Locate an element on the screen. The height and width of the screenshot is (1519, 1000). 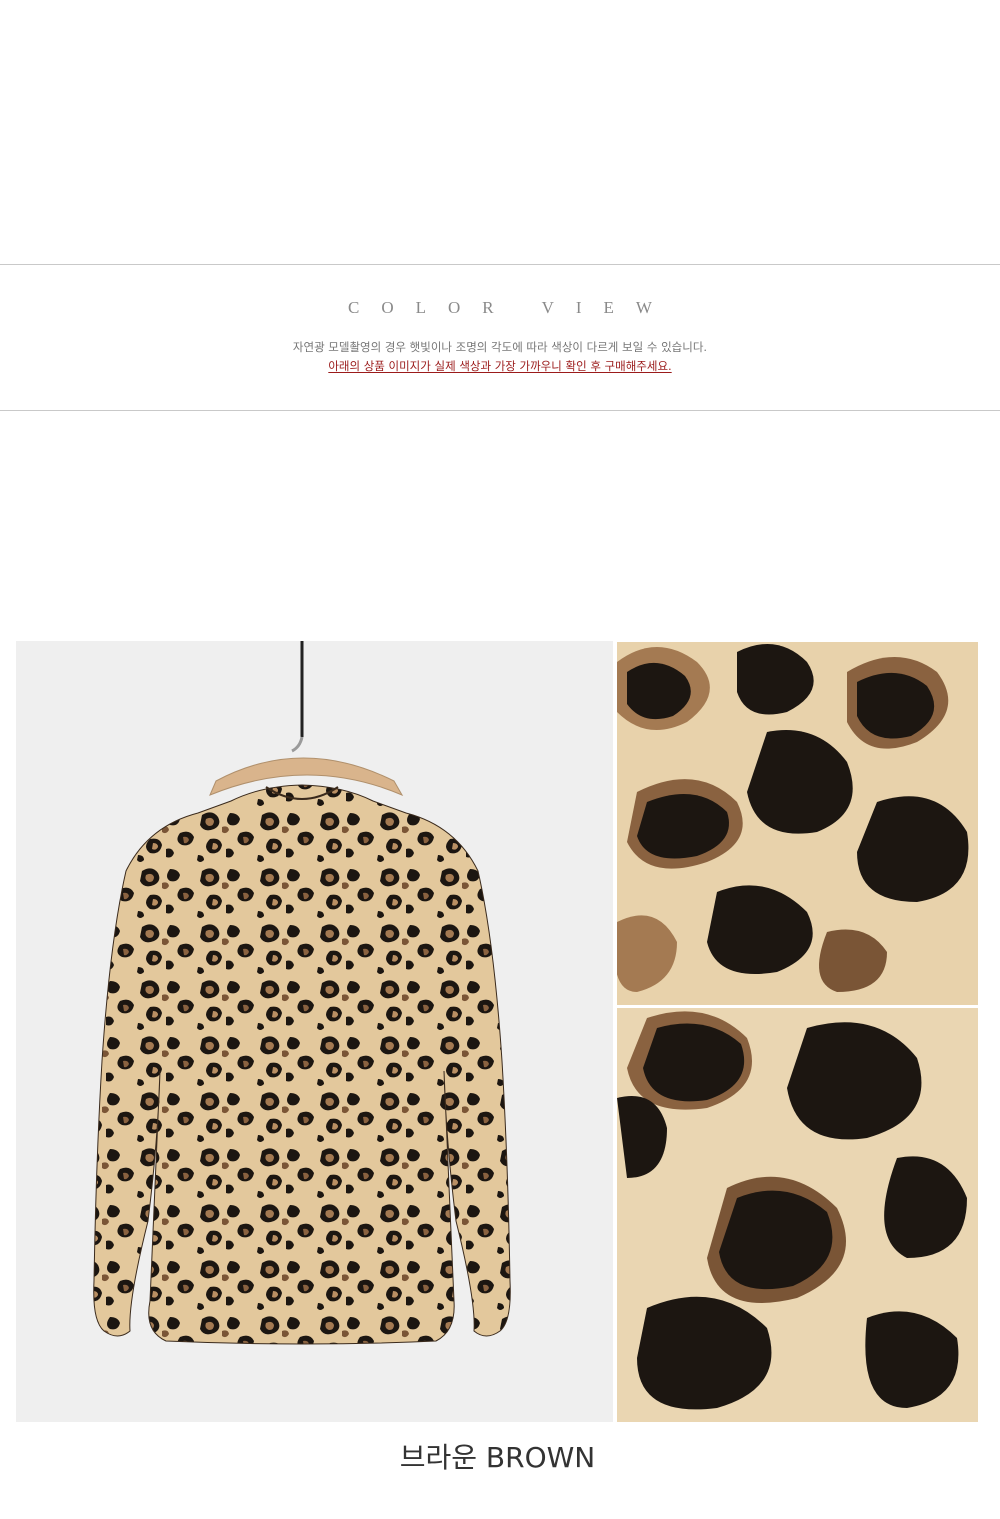
bottom-divider is located at coordinates (500, 410).